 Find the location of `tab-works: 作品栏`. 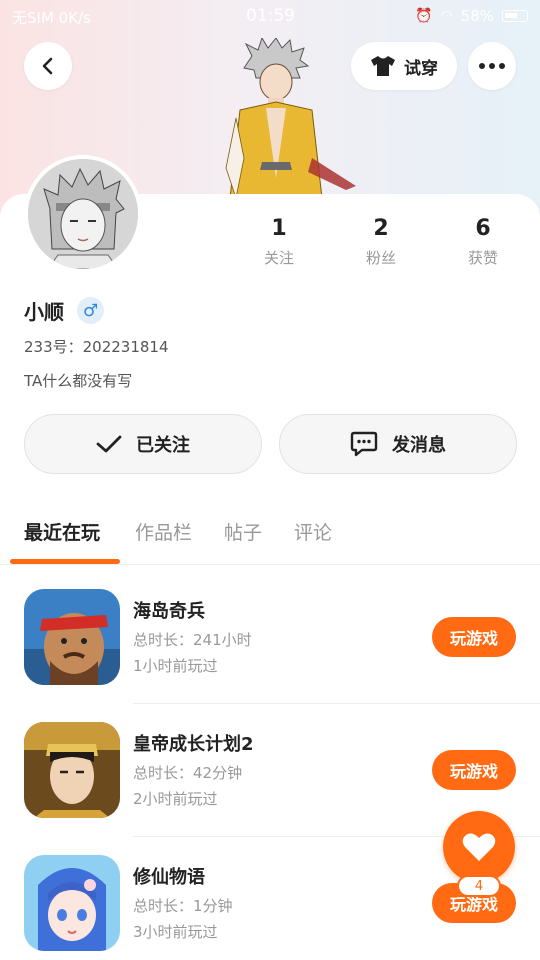

tab-works: 作品栏 is located at coordinates (163, 531).